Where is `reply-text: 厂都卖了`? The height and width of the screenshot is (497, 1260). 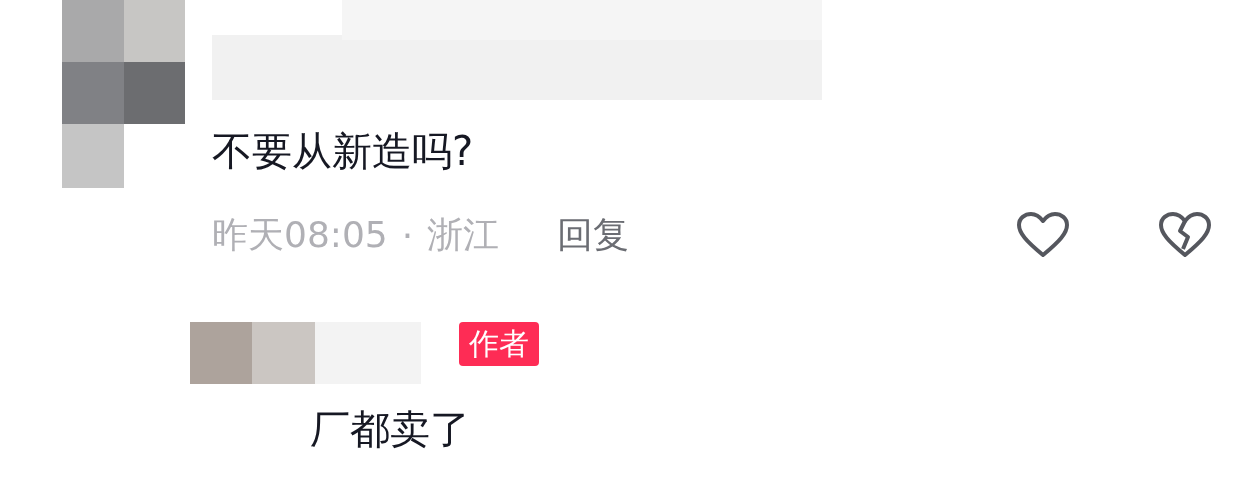
reply-text: 厂都卖了 is located at coordinates (390, 429).